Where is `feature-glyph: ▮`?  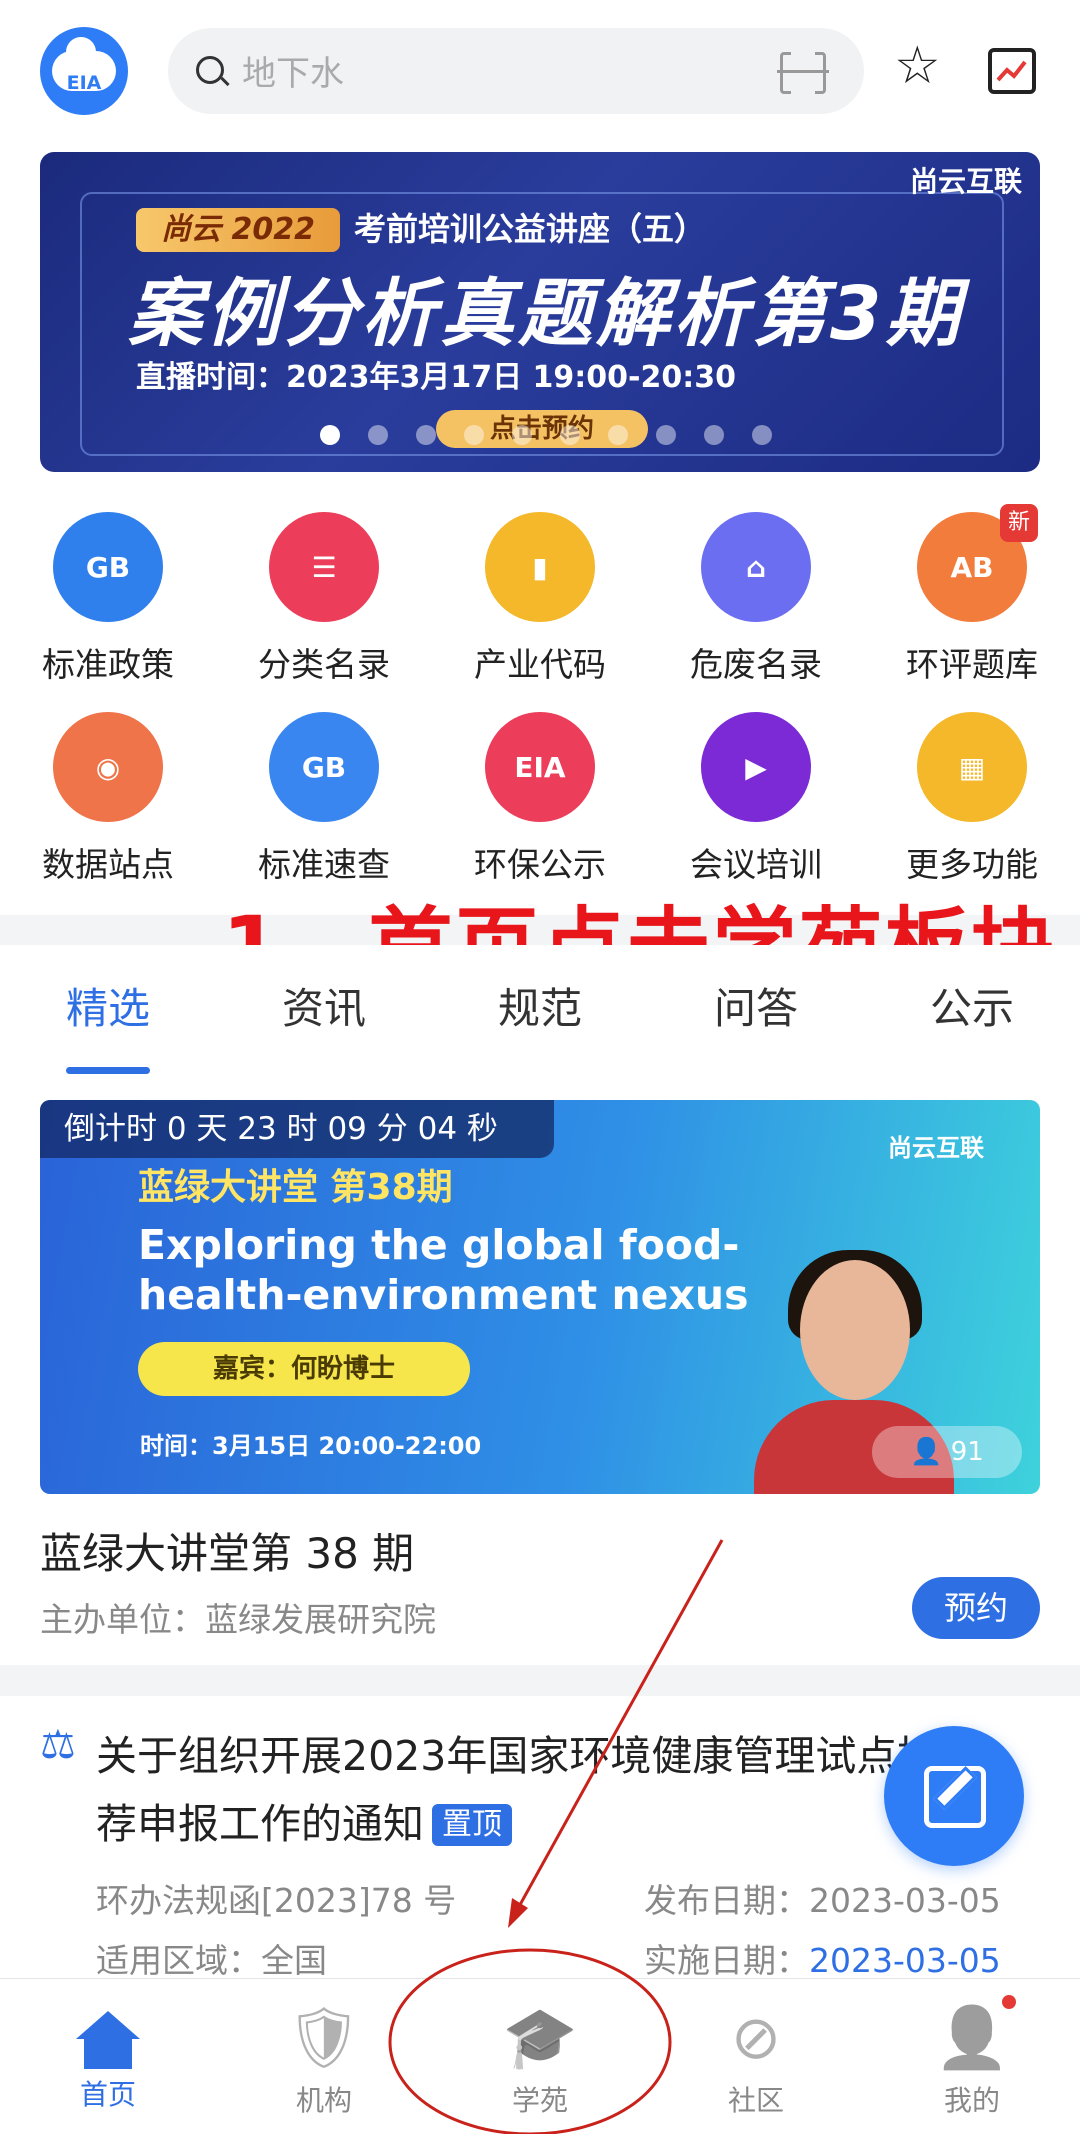 feature-glyph: ▮ is located at coordinates (540, 567).